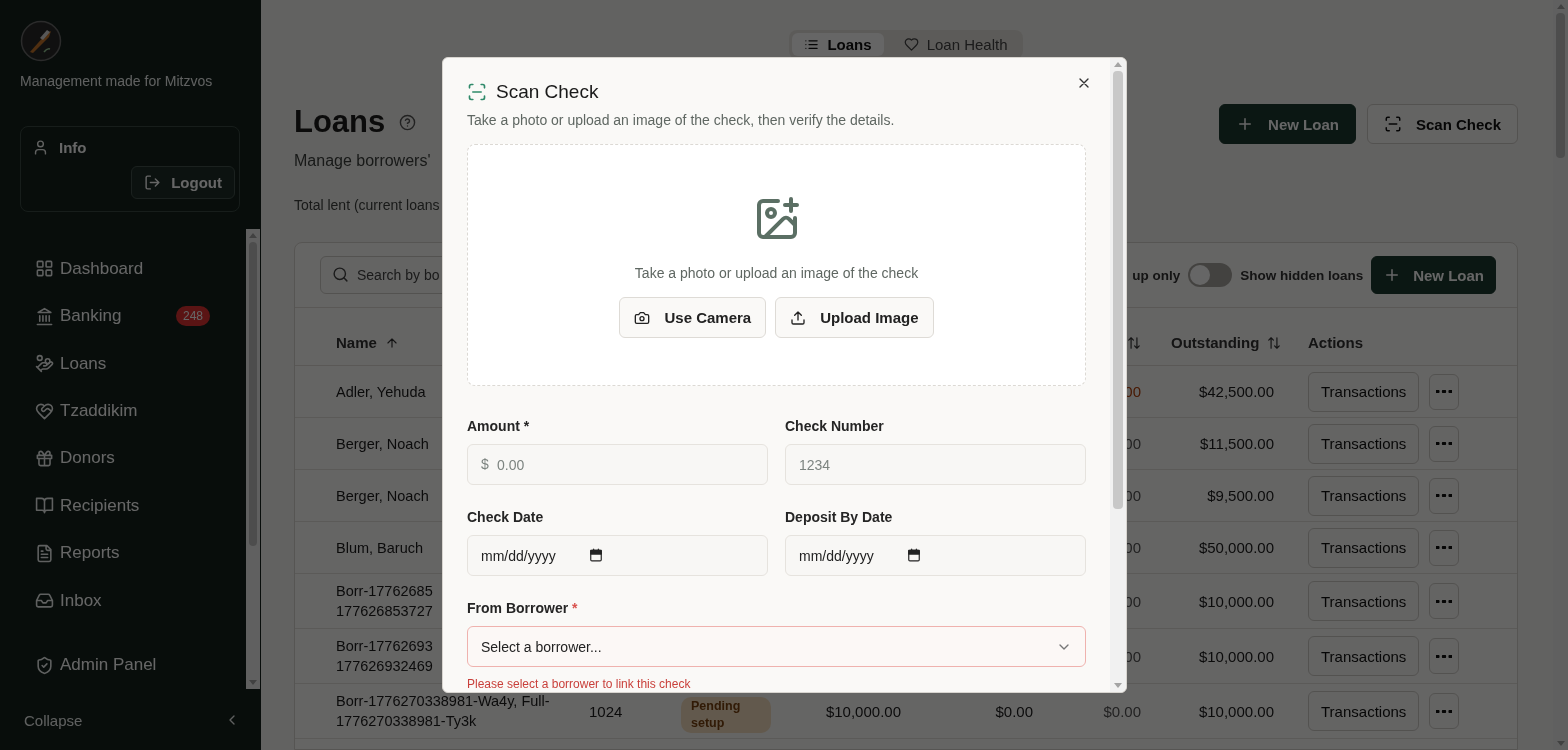  I want to click on summary-text: Total lent (current loans, so click(367, 205).